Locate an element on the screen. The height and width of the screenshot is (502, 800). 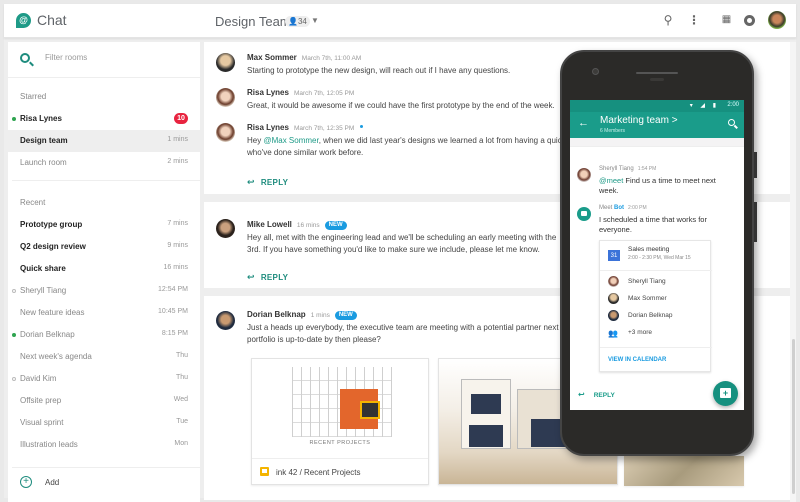
attendee-name: Sheryll Tiang is located at coordinates (647, 281).